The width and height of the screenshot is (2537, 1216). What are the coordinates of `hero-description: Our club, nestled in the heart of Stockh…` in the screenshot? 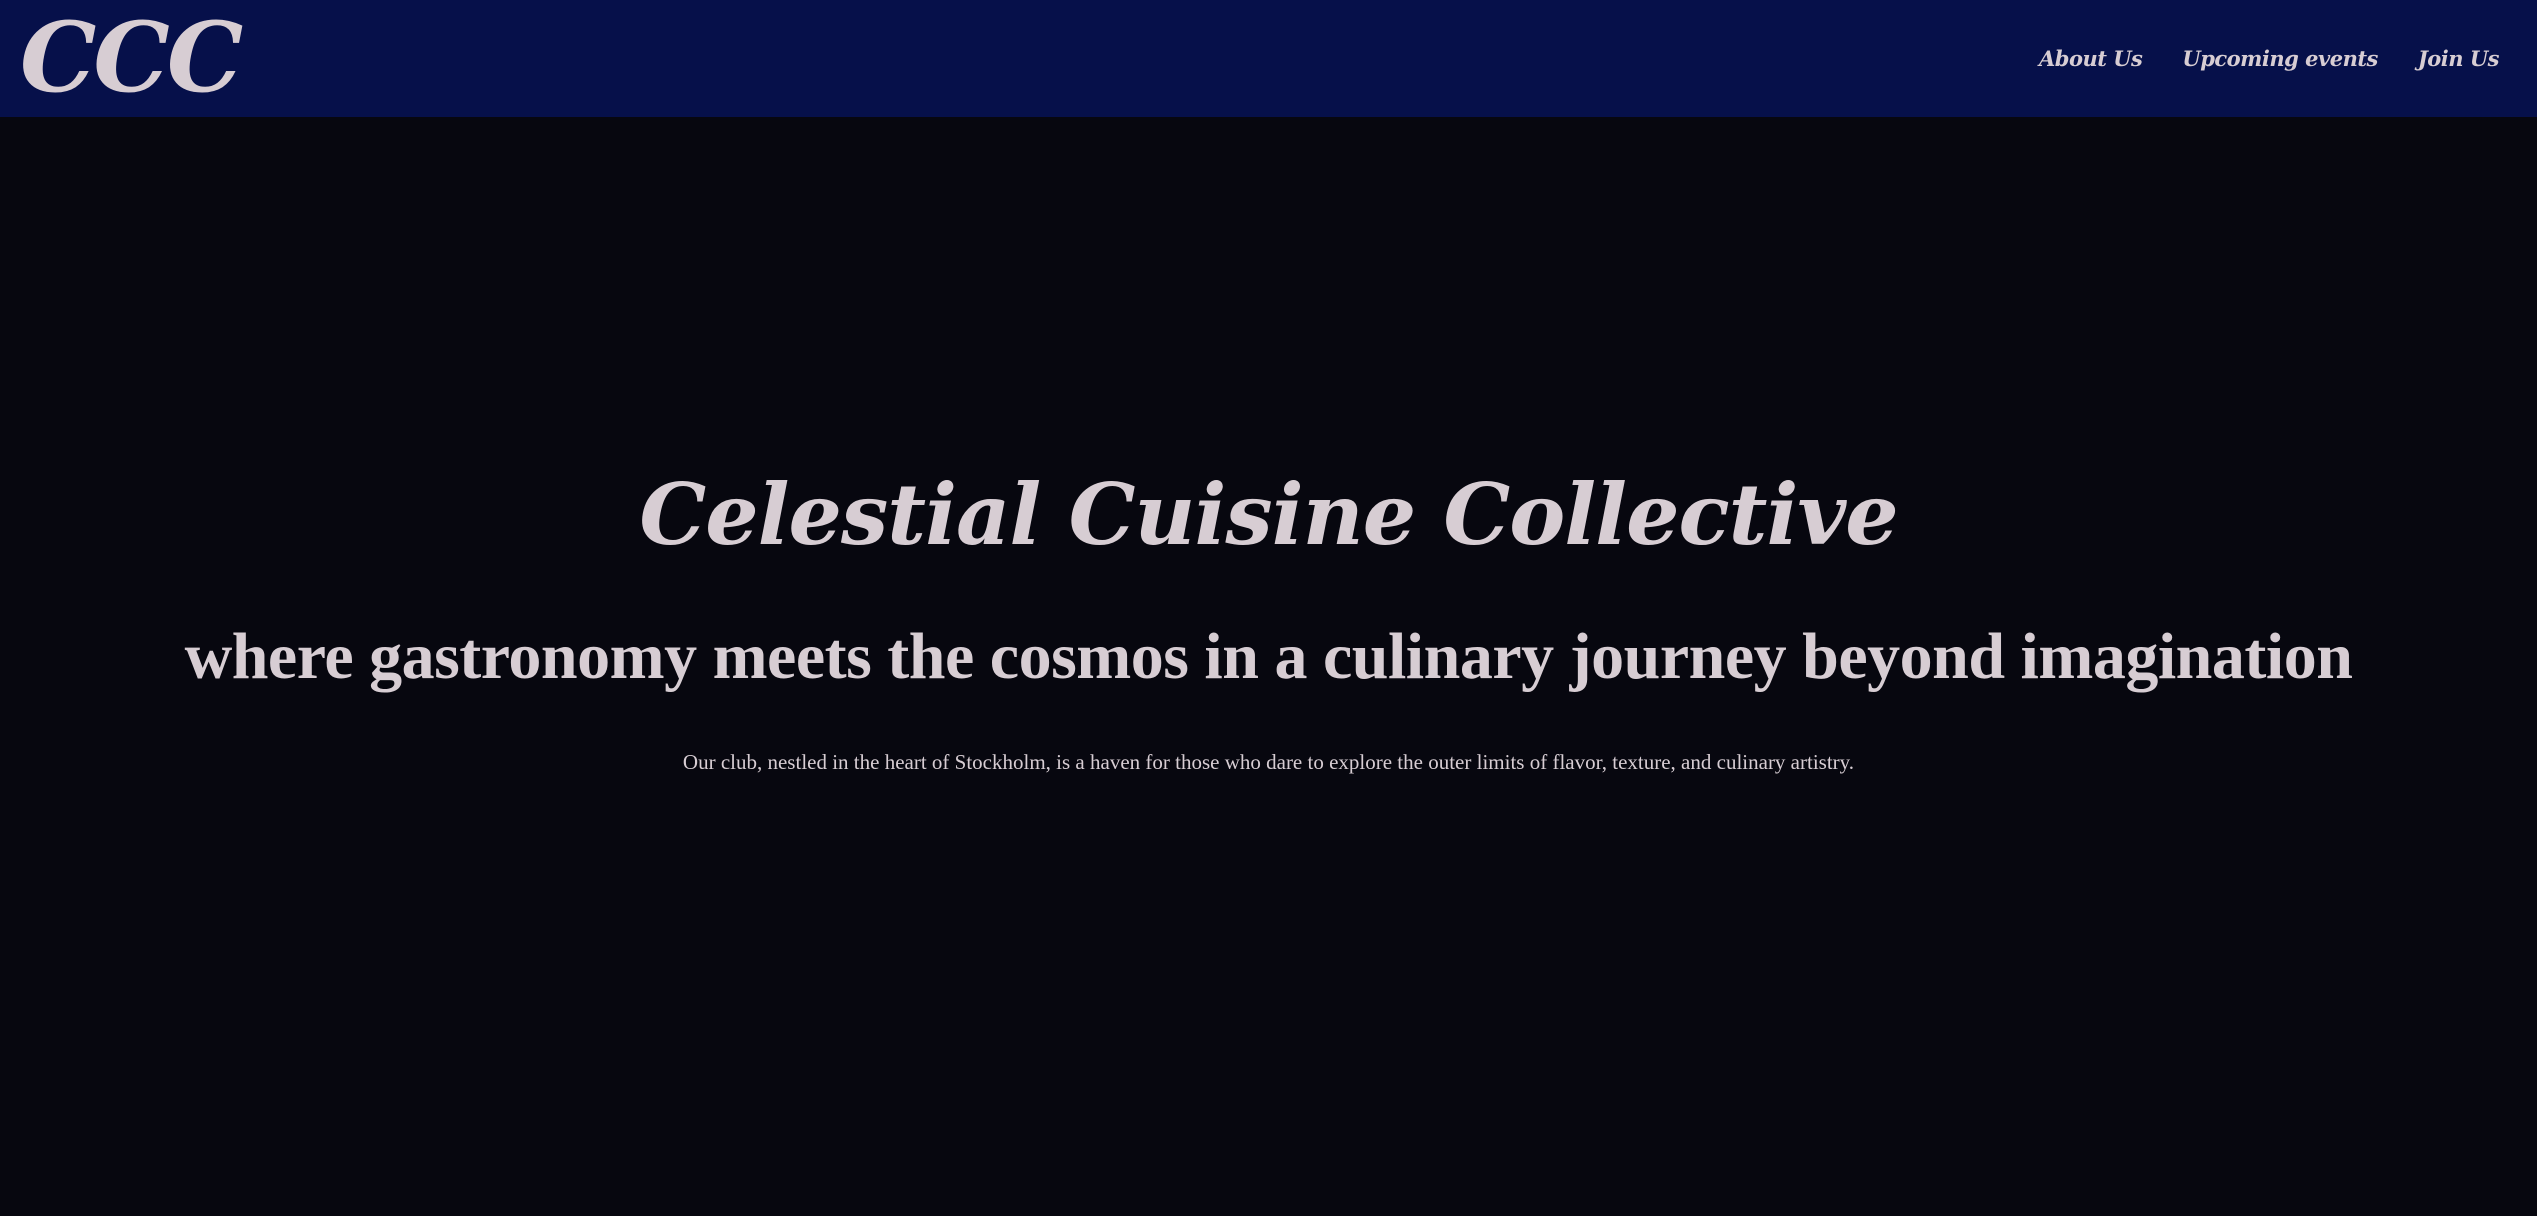 It's located at (1268, 762).